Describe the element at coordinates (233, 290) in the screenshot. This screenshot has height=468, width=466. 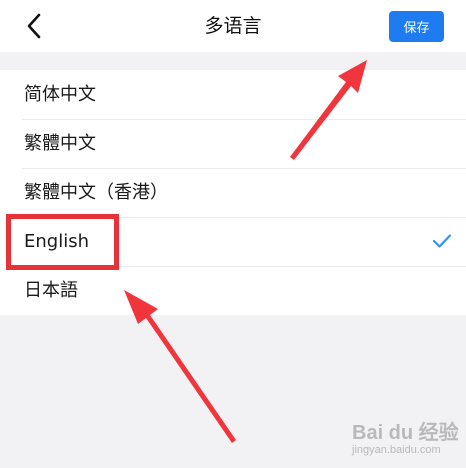
I see `language-item-japanese: 日本語` at that location.